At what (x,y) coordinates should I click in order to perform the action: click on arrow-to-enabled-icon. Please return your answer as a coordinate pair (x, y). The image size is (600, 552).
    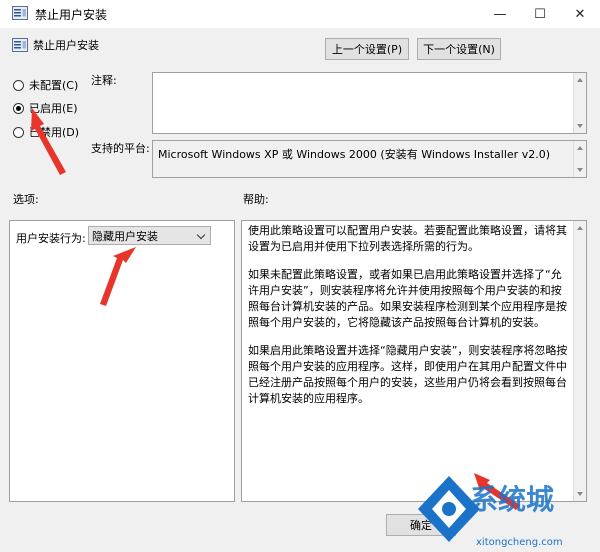
    Looking at the image, I should click on (48, 141).